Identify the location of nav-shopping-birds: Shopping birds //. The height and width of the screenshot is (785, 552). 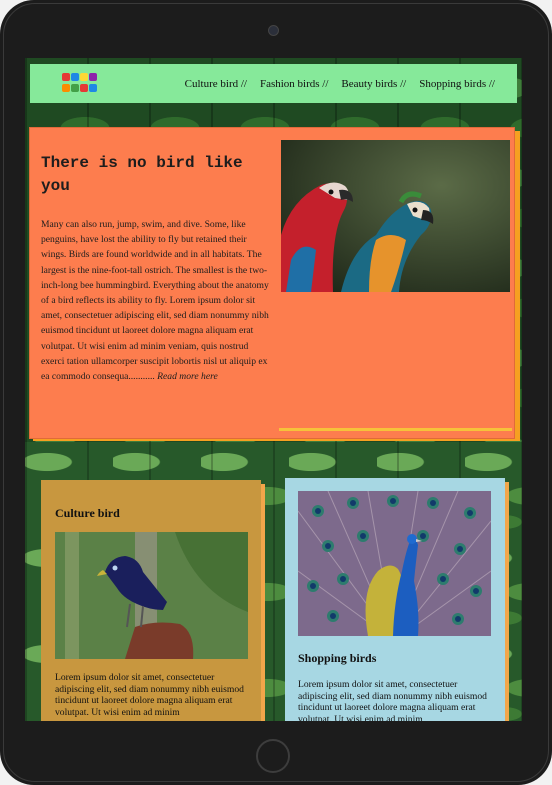
(457, 84).